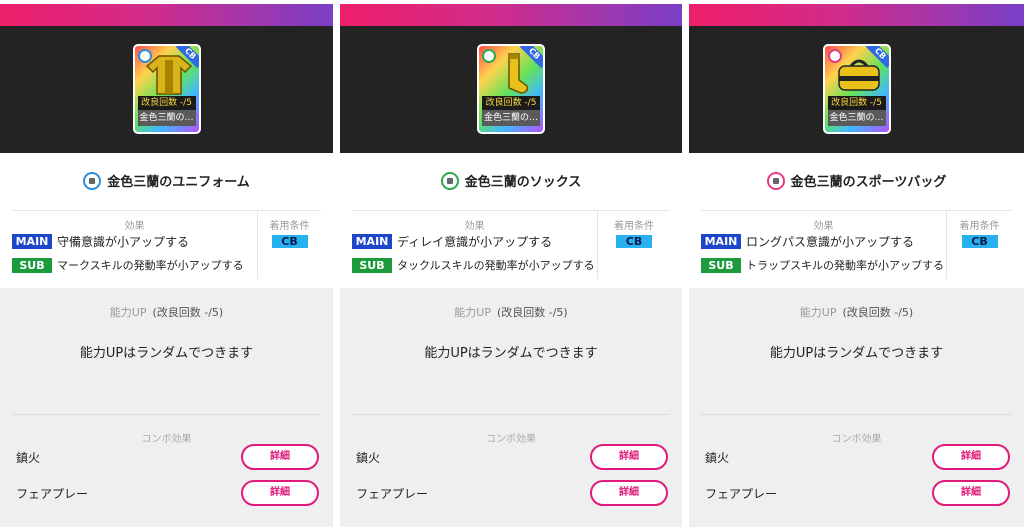 This screenshot has width=1024, height=527. I want to click on sub-effect-row: SUB マークスキルの発動率が小アップする, so click(128, 265).